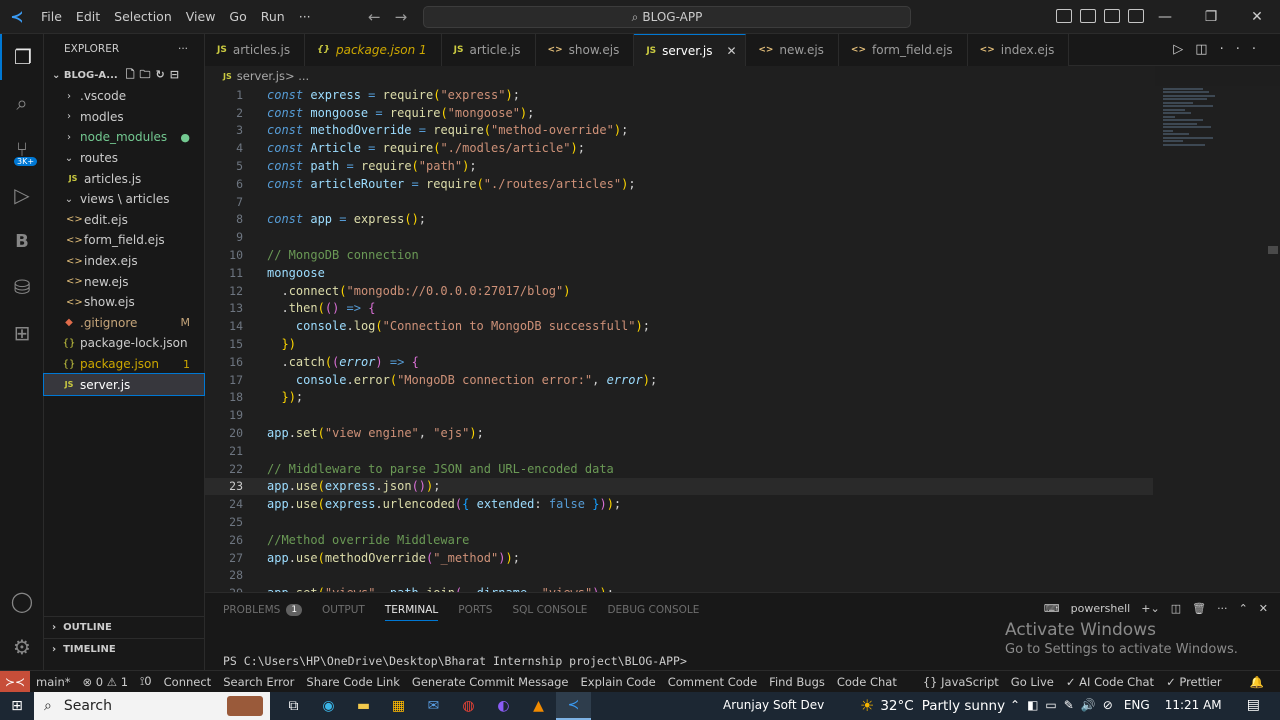  What do you see at coordinates (680, 522) in the screenshot?
I see `code-line: 25` at bounding box center [680, 522].